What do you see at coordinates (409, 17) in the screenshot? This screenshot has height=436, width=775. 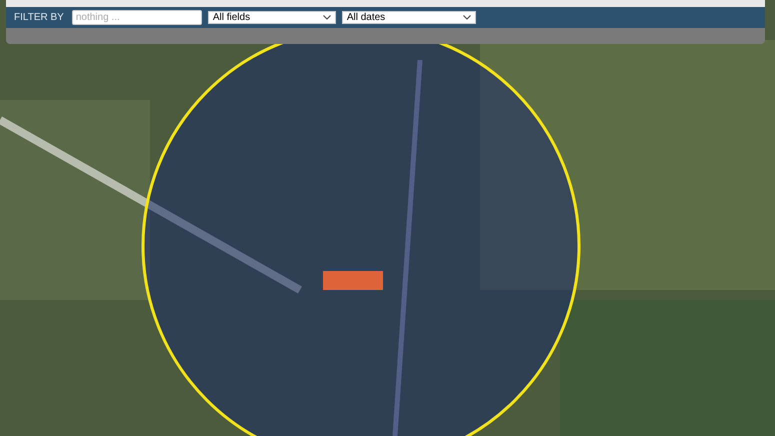 I see `dropdown: All dates` at bounding box center [409, 17].